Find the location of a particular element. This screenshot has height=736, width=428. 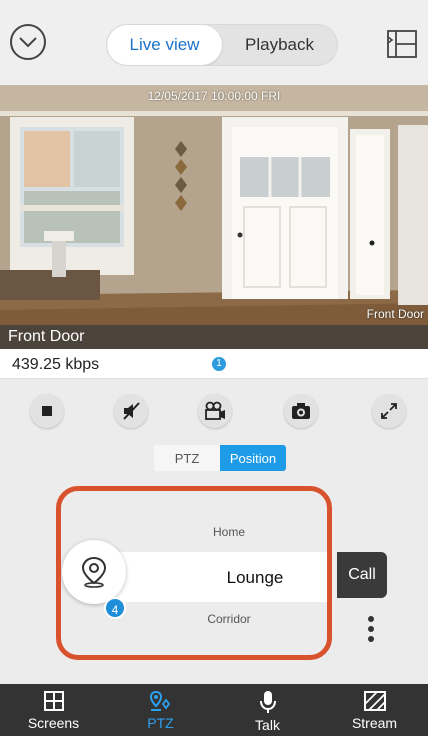

expand-icon is located at coordinates (389, 411).